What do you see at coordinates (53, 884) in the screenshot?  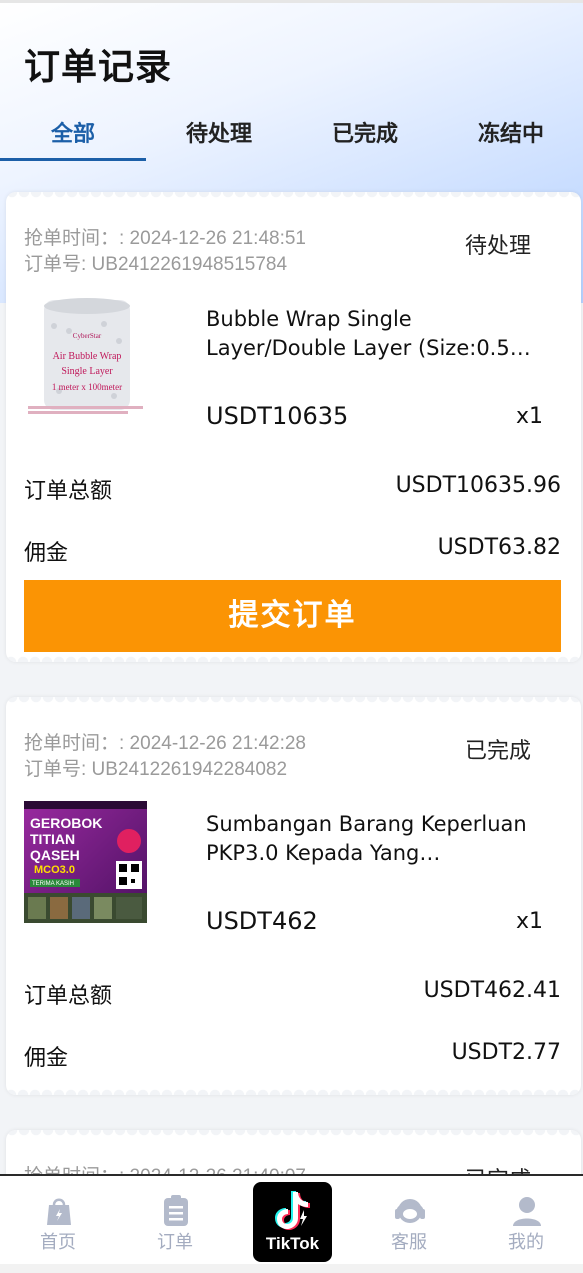 I see `image-thanks-text: TERIMA KASIH` at bounding box center [53, 884].